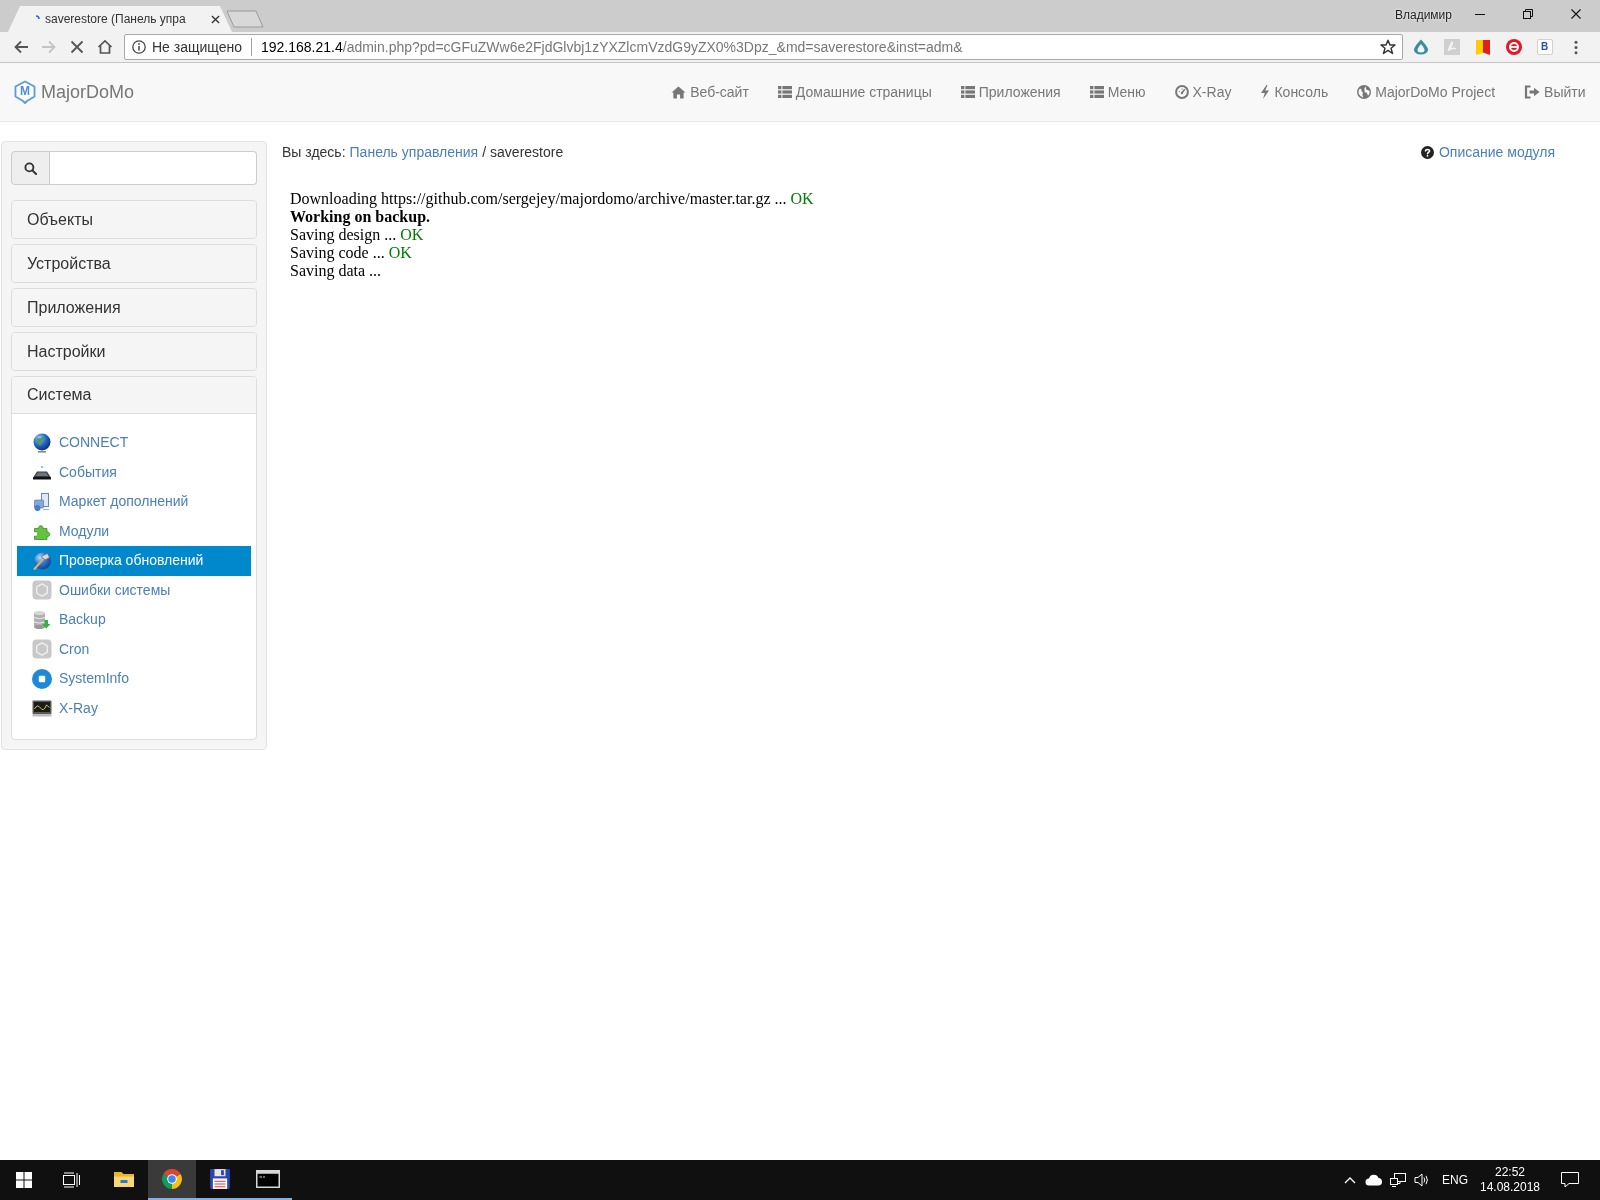 The height and width of the screenshot is (1200, 1600). I want to click on clock-date: 14.08.2018, so click(1510, 1187).